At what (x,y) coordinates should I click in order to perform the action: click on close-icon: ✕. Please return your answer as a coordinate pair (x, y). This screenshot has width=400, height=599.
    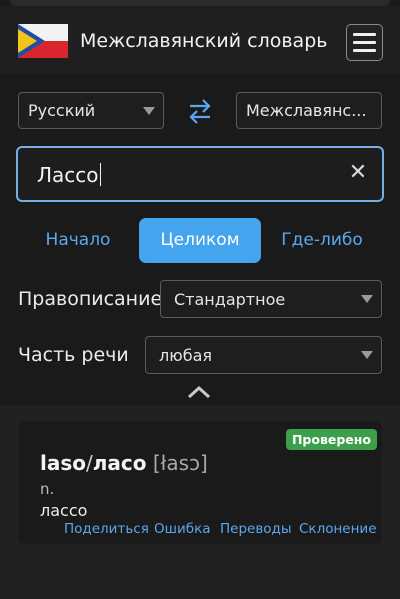
    Looking at the image, I should click on (358, 173).